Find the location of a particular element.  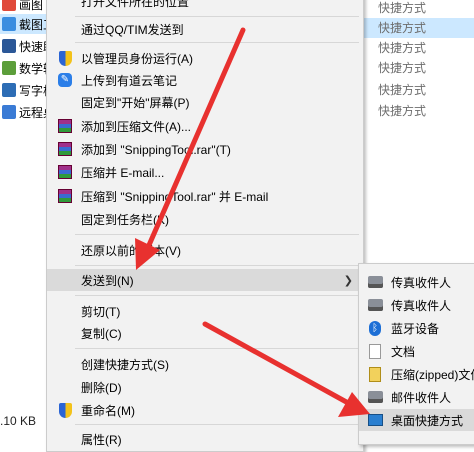

submenu-item-bluetooth: ᛒ 蓝牙设备 is located at coordinates (416, 328).